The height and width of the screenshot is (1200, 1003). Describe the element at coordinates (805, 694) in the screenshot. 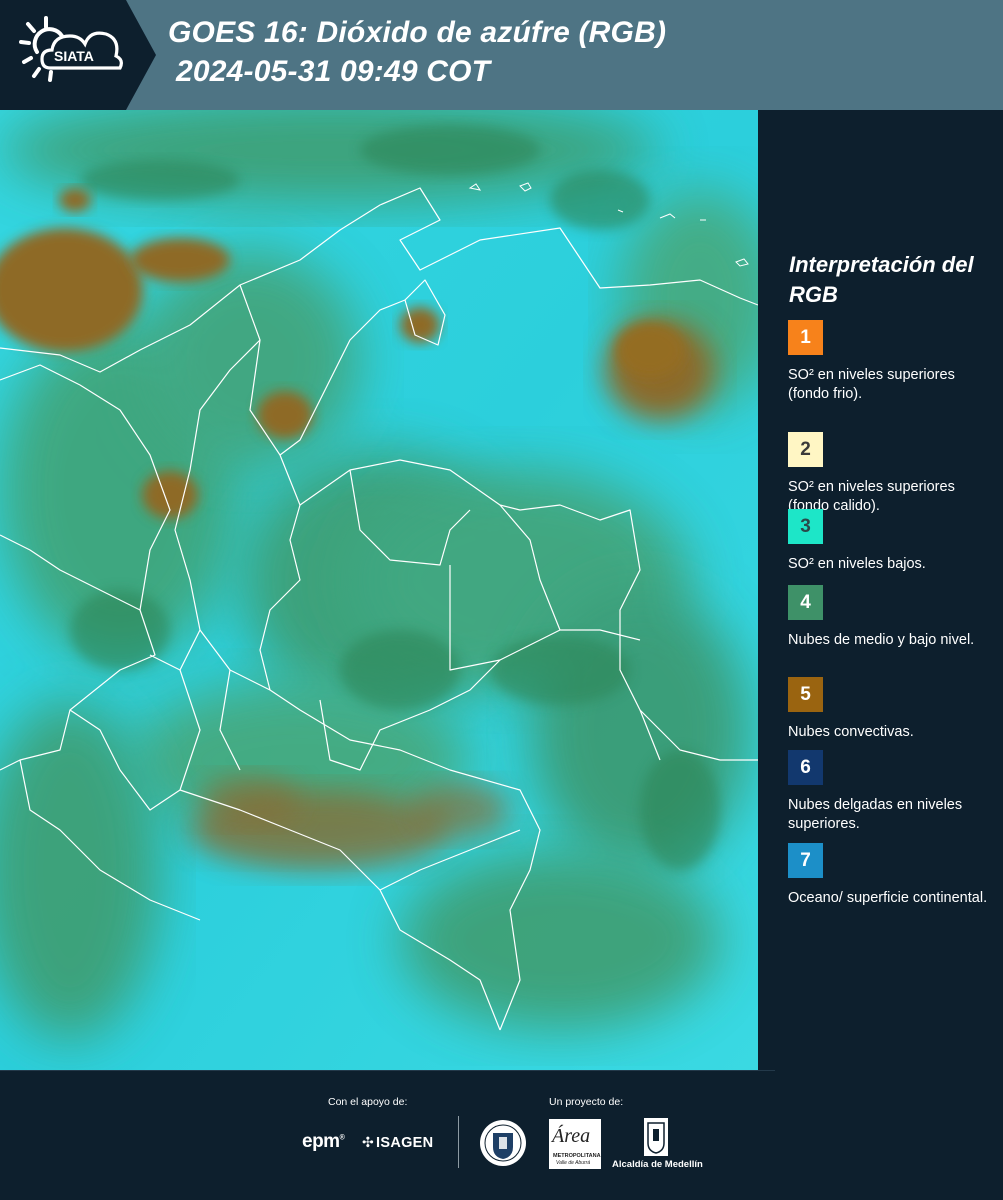

I see `legend-swatch: 5` at that location.